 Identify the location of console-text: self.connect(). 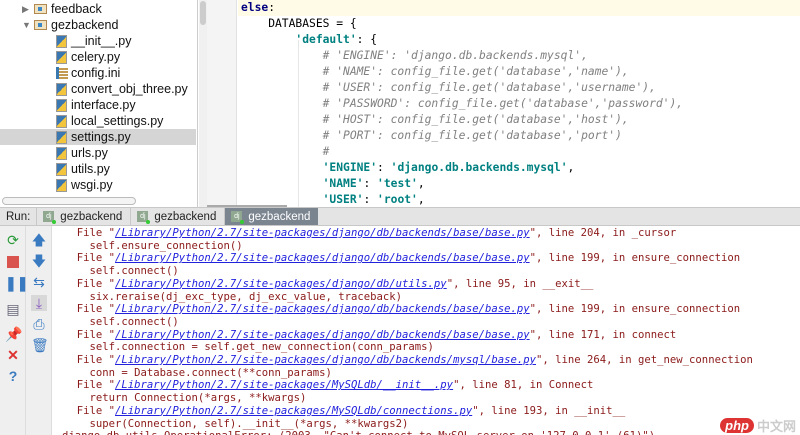
(121, 271).